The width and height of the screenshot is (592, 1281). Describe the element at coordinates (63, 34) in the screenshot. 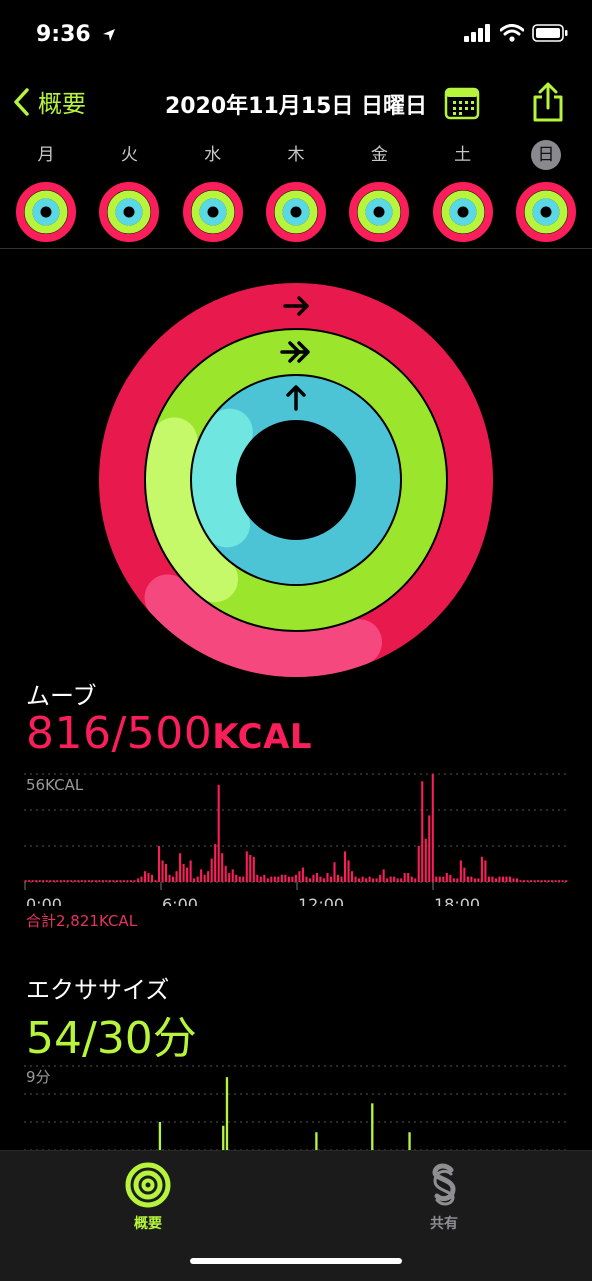

I see `status-time-text: 9:36` at that location.